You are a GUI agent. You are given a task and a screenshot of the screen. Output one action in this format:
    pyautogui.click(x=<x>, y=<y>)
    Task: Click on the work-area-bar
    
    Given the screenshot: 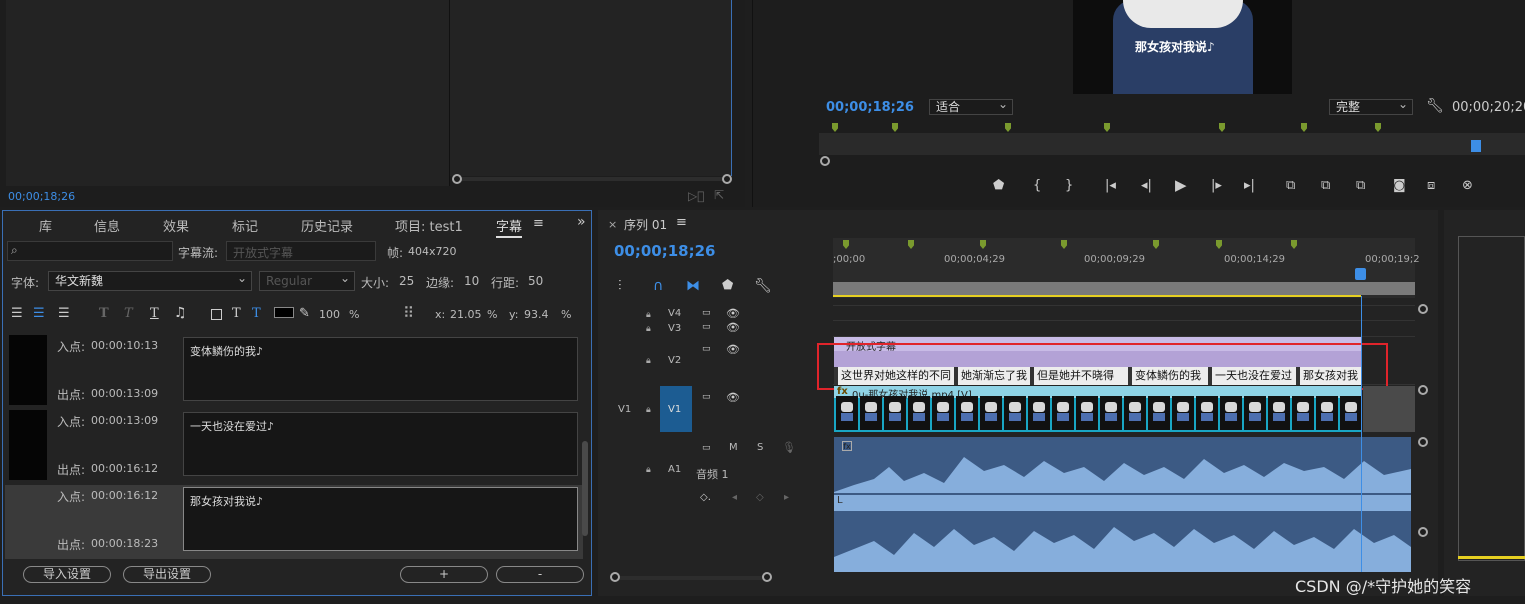 What is the action you would take?
    pyautogui.click(x=1124, y=288)
    